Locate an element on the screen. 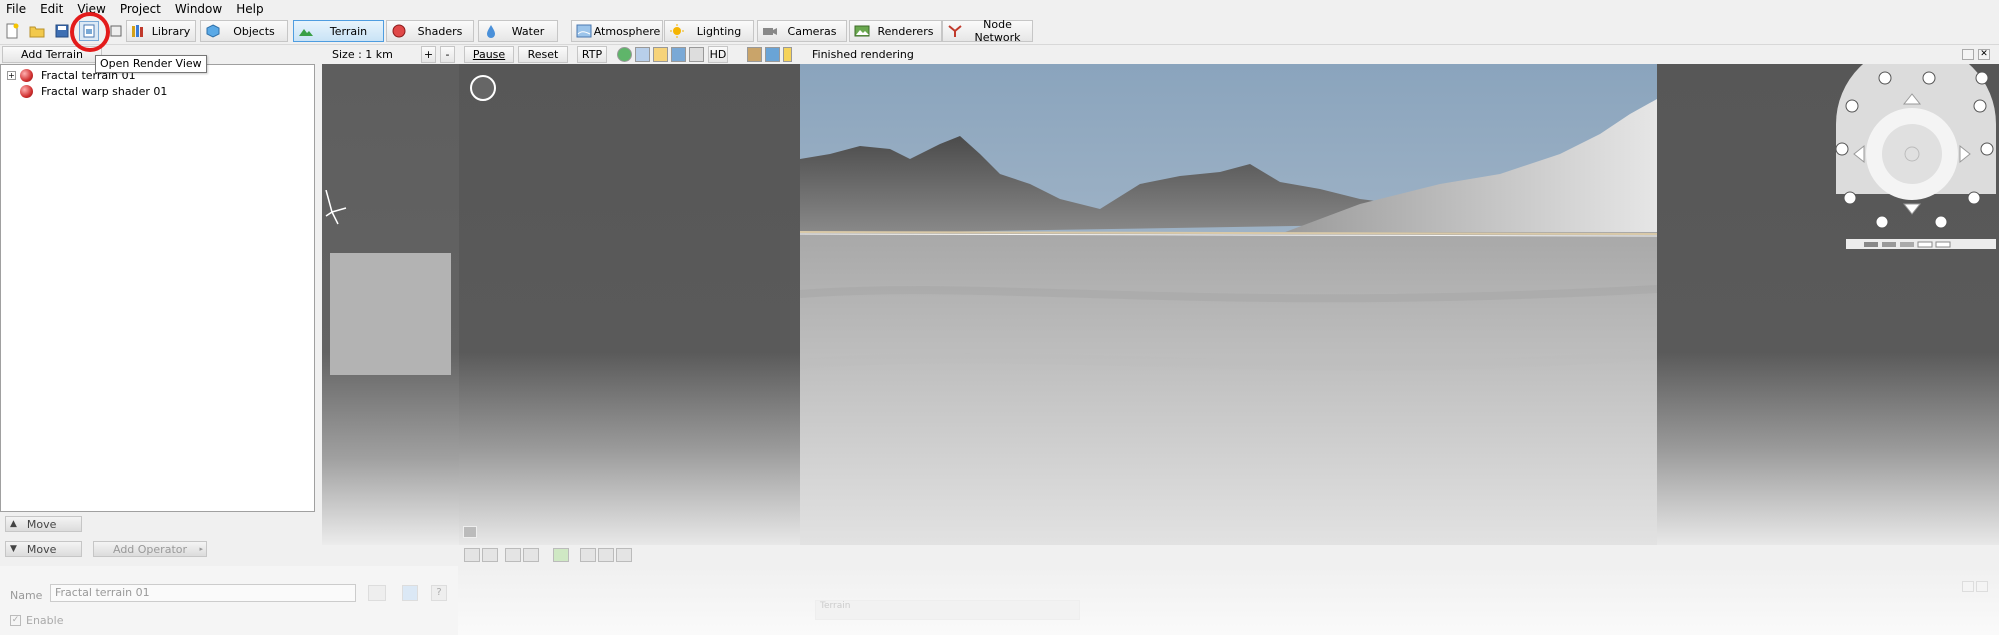  add-operator-button: Add Operator ▸ is located at coordinates (150, 549).